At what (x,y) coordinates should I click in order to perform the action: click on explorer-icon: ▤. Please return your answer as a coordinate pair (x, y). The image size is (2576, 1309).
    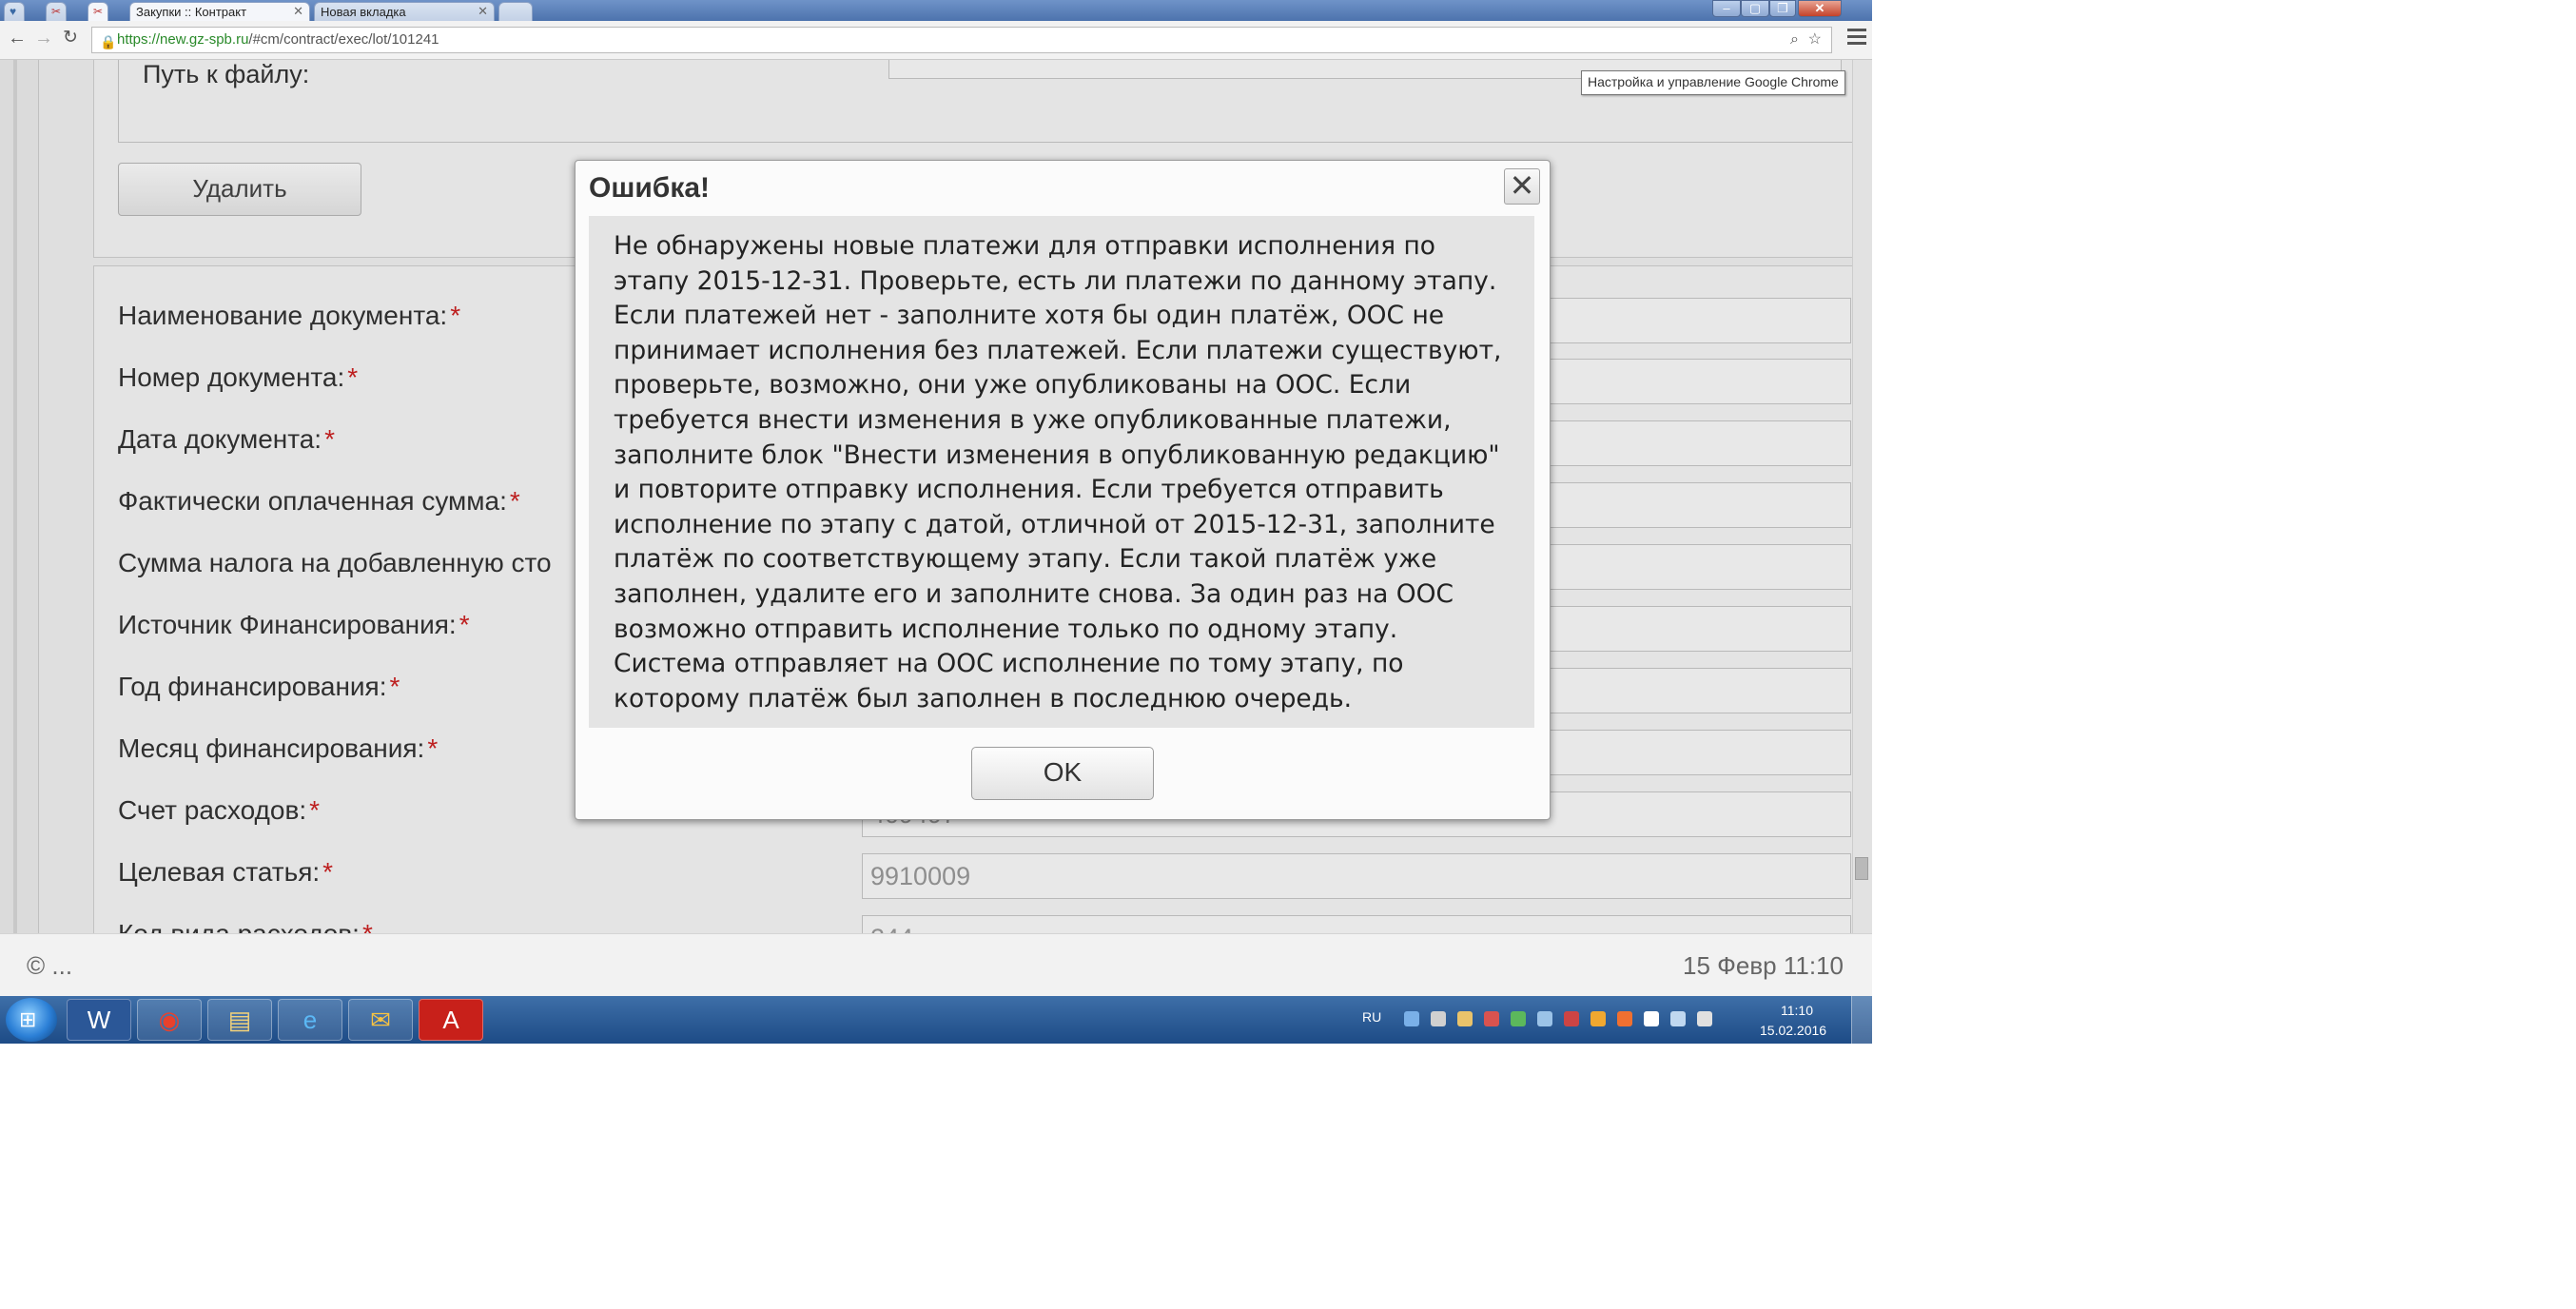
    Looking at the image, I should click on (240, 1020).